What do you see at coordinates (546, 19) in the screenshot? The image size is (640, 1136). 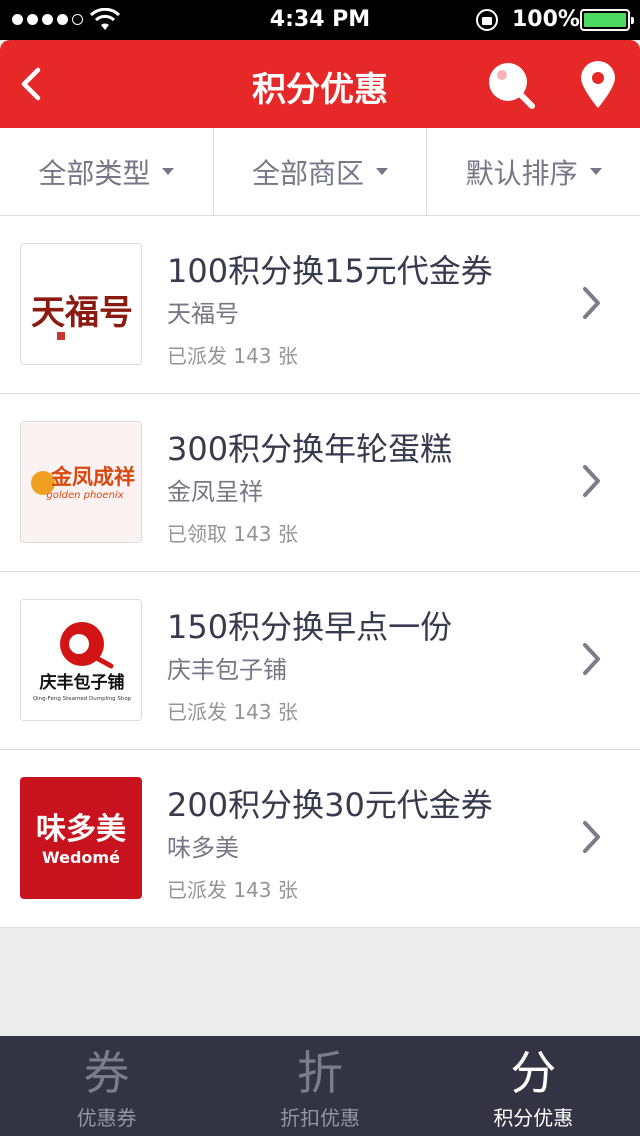 I see `battery-percent: 100%` at bounding box center [546, 19].